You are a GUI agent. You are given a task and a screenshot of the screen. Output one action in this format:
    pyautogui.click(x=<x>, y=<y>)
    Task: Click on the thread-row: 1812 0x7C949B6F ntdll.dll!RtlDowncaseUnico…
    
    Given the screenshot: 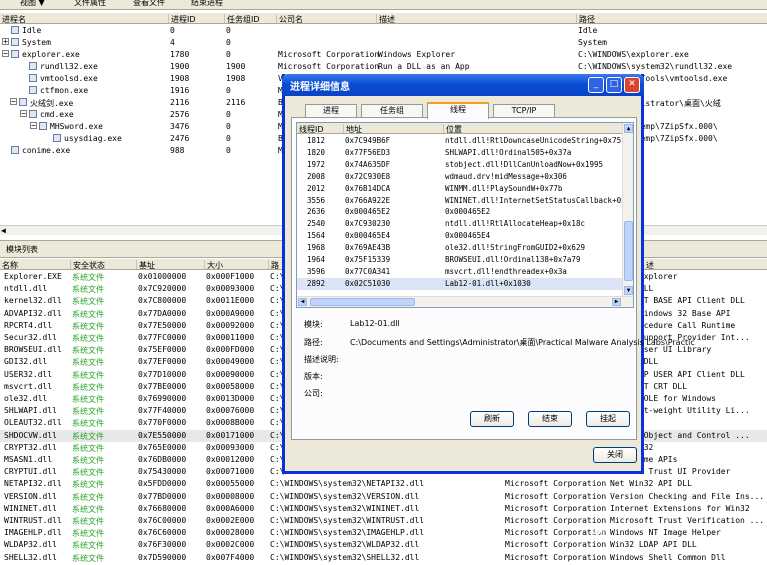 What is the action you would take?
    pyautogui.click(x=460, y=141)
    